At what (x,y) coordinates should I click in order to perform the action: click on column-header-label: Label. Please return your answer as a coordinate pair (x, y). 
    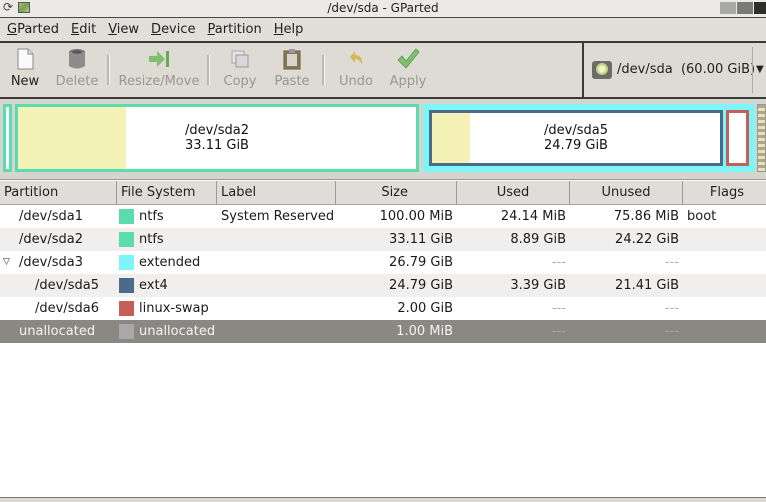
    Looking at the image, I should click on (276, 192).